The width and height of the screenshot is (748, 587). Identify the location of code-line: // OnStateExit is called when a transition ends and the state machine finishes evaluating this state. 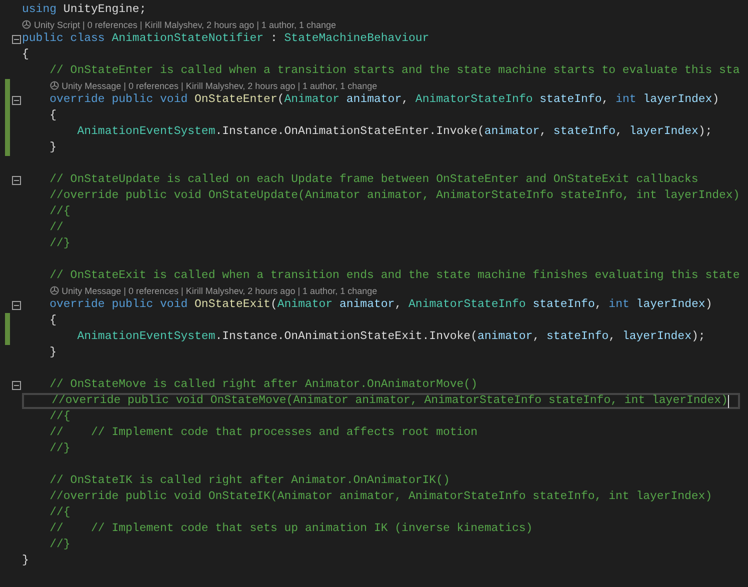
(394, 276).